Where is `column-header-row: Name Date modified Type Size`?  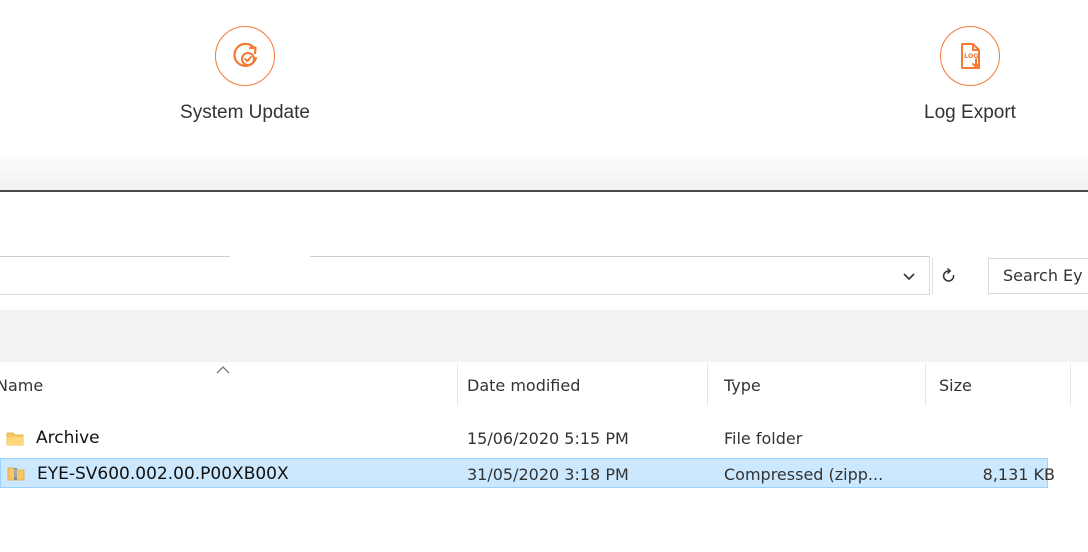 column-header-row: Name Date modified Type Size is located at coordinates (544, 385).